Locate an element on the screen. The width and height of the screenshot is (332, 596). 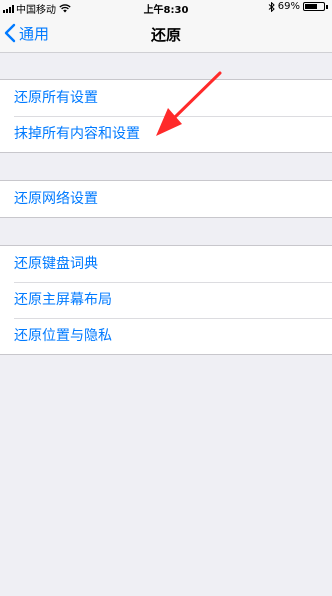
reset-group-2: 还原网络设置 is located at coordinates (166, 199).